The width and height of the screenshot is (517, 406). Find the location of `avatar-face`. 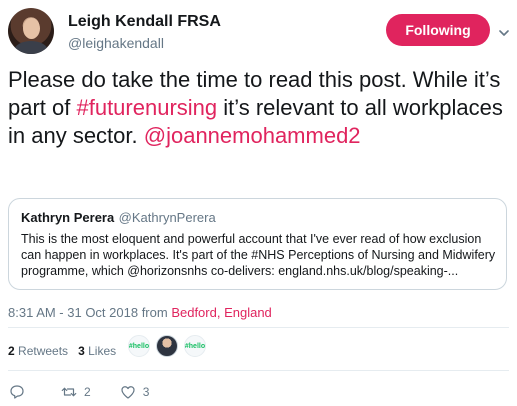

avatar-face is located at coordinates (31, 28).